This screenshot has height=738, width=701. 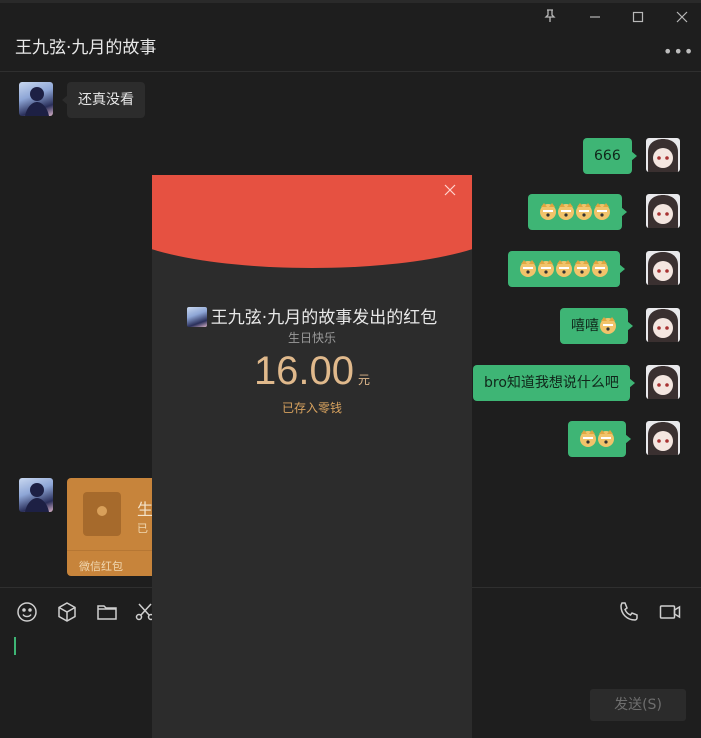 I want to click on sender-avatar, so click(x=196, y=317).